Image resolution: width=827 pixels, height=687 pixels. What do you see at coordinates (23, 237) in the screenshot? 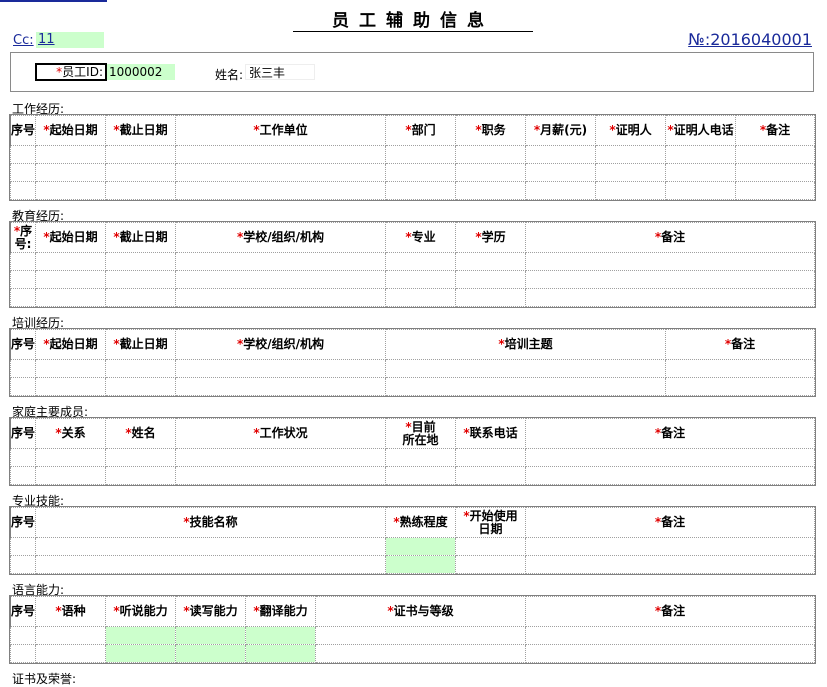
I see `col-header: *序号:` at bounding box center [23, 237].